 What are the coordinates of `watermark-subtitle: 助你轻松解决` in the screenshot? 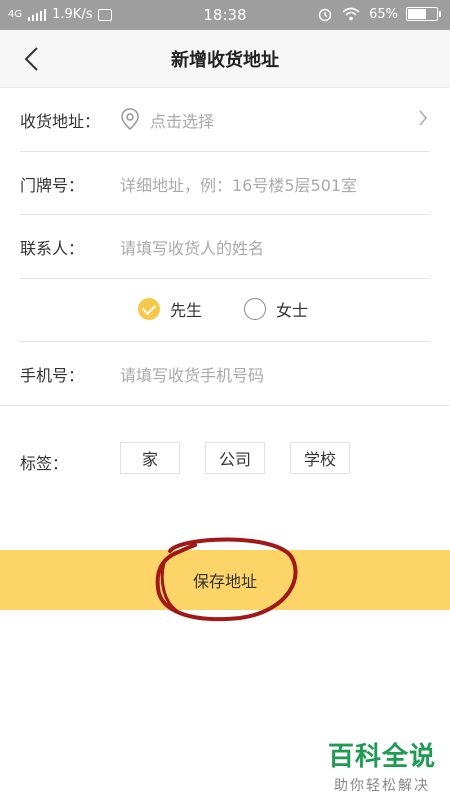 It's located at (381, 786).